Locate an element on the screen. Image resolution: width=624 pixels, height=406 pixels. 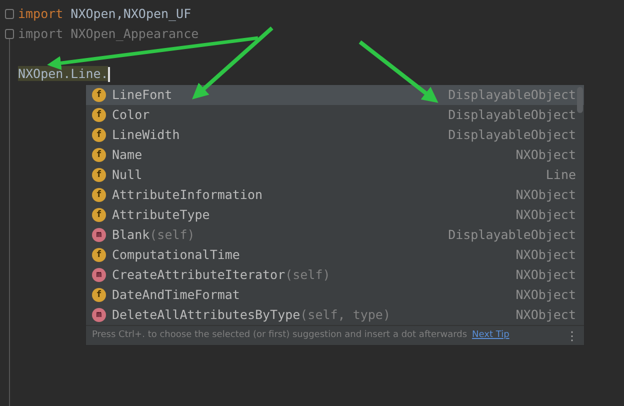
hint-text: Press Ctrl+. to choose the selected (or first) suggestion and insert a dot afterwards is located at coordinates (280, 335).